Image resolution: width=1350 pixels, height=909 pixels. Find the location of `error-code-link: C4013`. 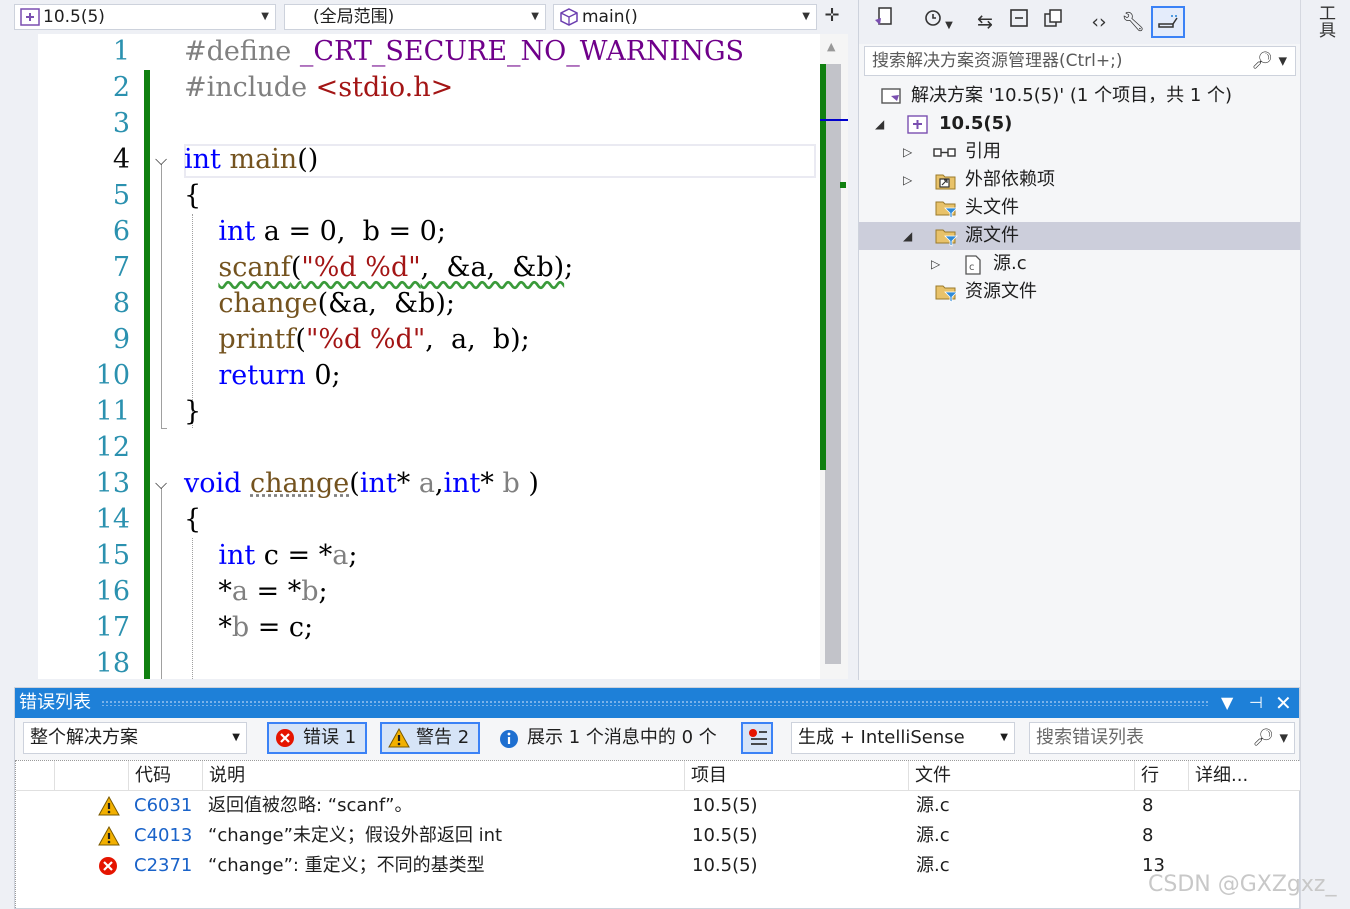

error-code-link: C4013 is located at coordinates (160, 836).